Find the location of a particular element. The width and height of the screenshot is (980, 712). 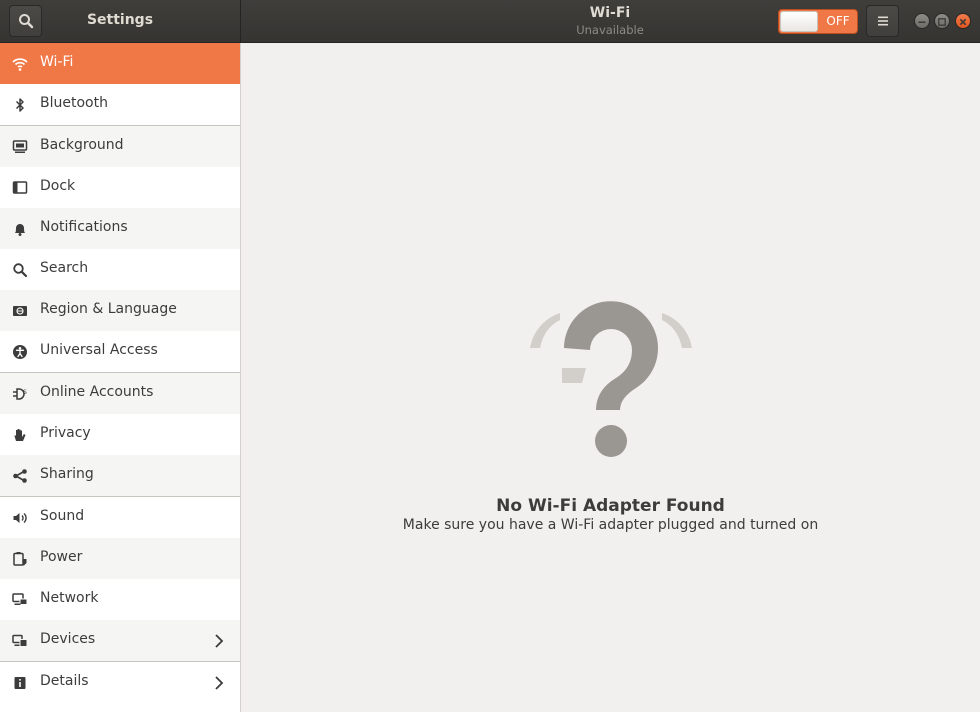

wifi-toggle: OFF is located at coordinates (818, 21).